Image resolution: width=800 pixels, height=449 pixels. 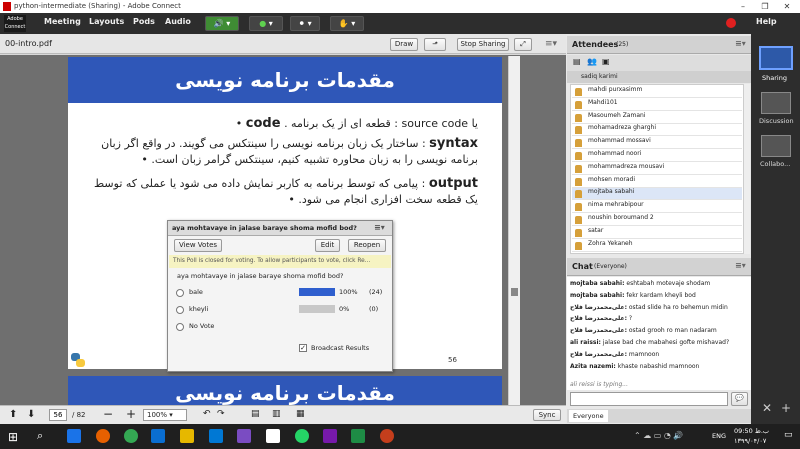 I want to click on scrollbar-thumb, so click(x=514, y=292).